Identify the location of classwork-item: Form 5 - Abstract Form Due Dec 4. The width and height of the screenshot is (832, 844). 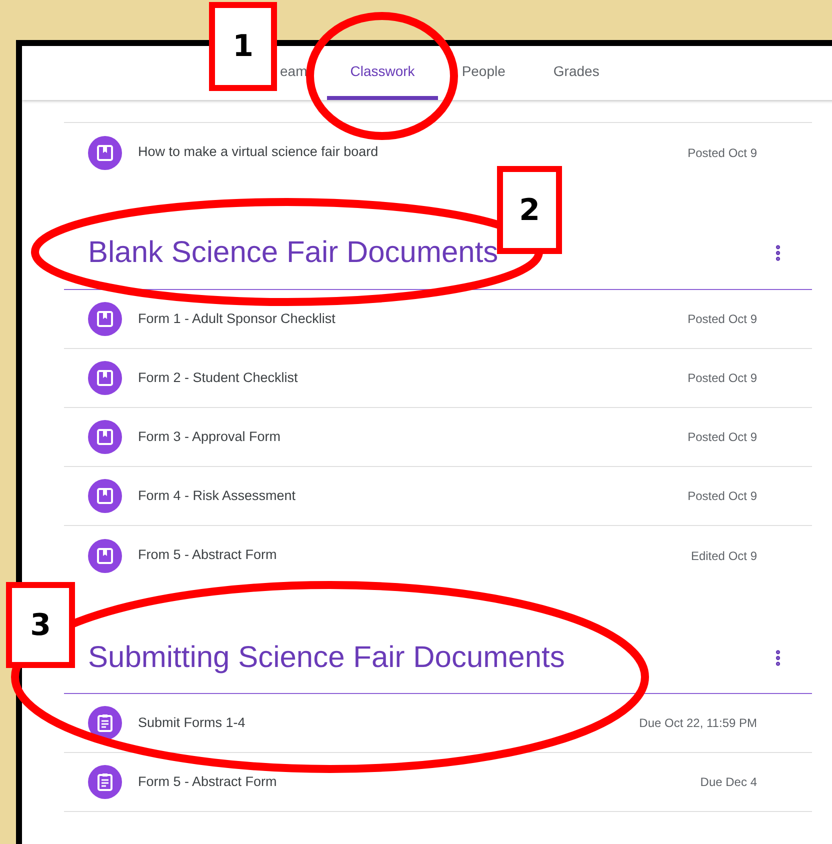
(438, 782).